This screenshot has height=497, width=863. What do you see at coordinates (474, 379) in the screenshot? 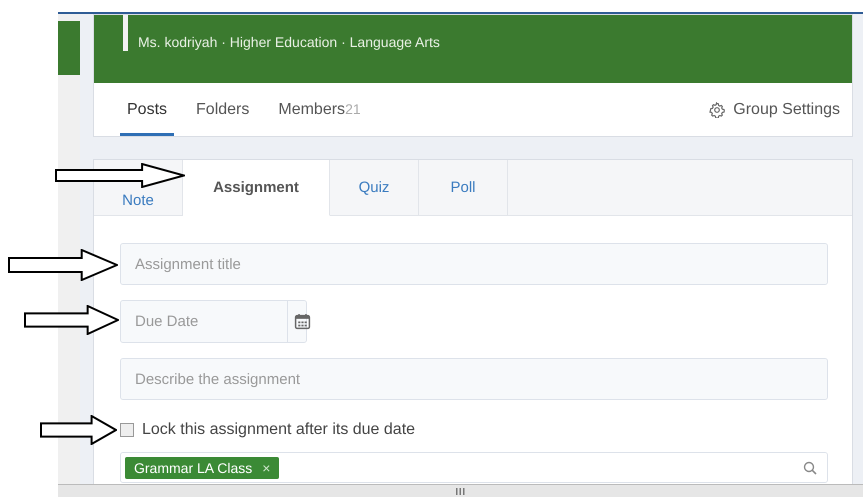
I see `description-field: Describe the assignment` at bounding box center [474, 379].